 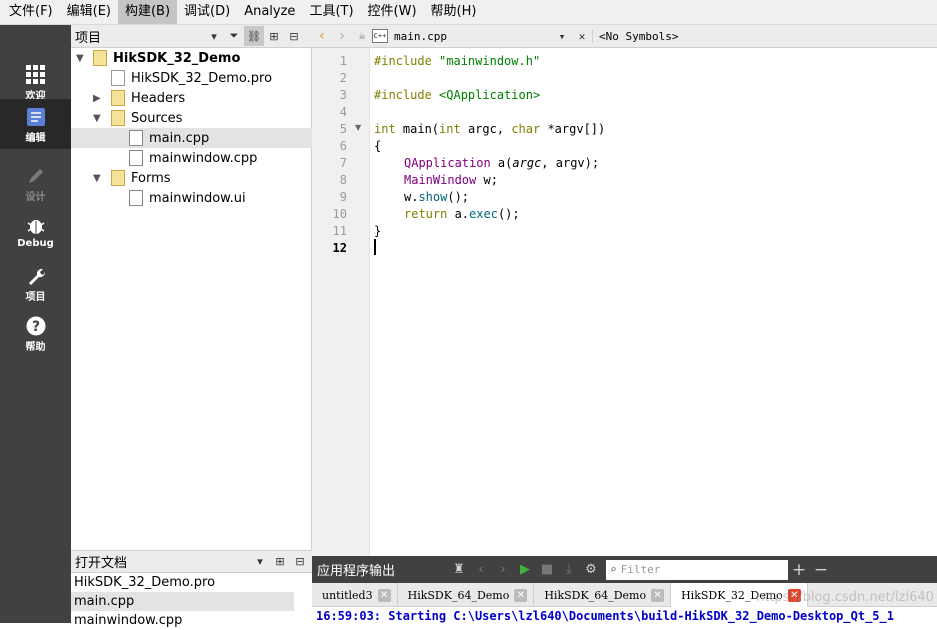 What do you see at coordinates (525, 570) in the screenshot?
I see `run-icon: ▶` at bounding box center [525, 570].